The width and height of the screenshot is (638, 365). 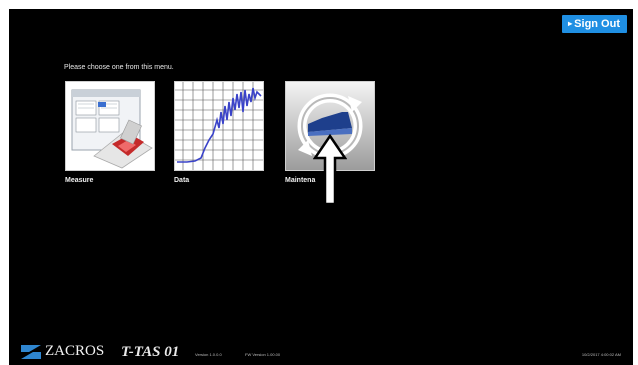 I want to click on measure-label: Measure, so click(x=79, y=180).